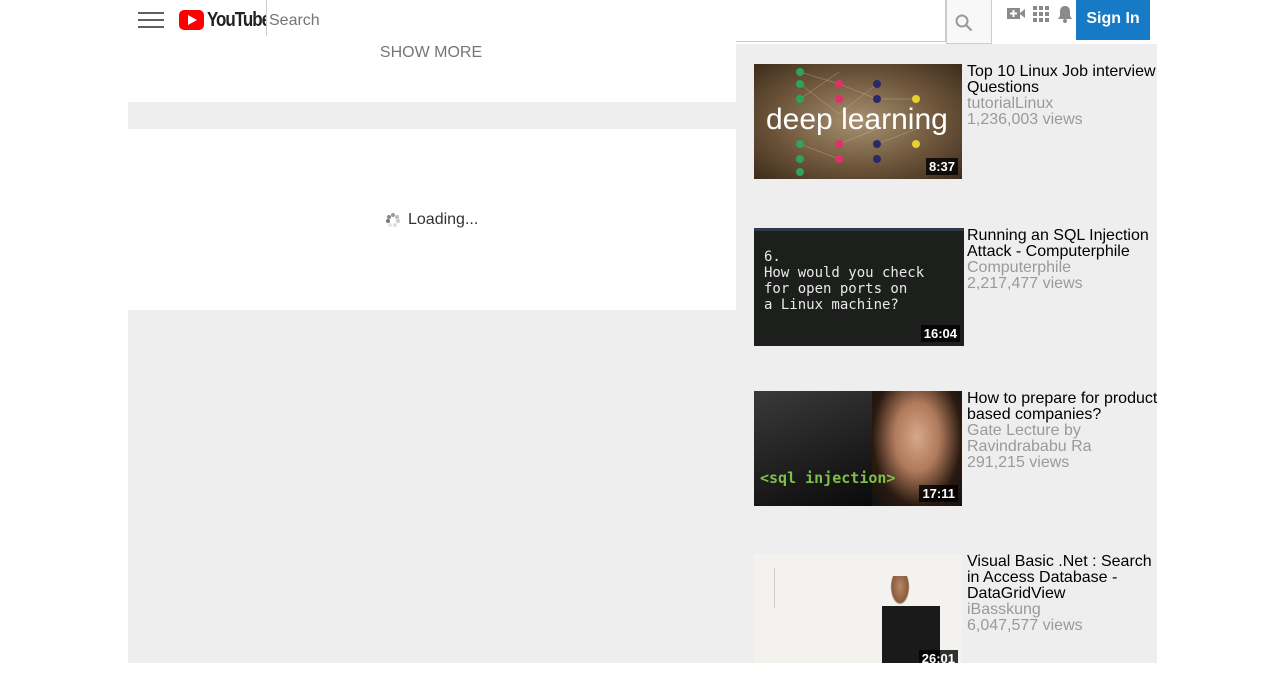 Image resolution: width=1286 pixels, height=674 pixels. I want to click on hamburger-icon, so click(151, 13).